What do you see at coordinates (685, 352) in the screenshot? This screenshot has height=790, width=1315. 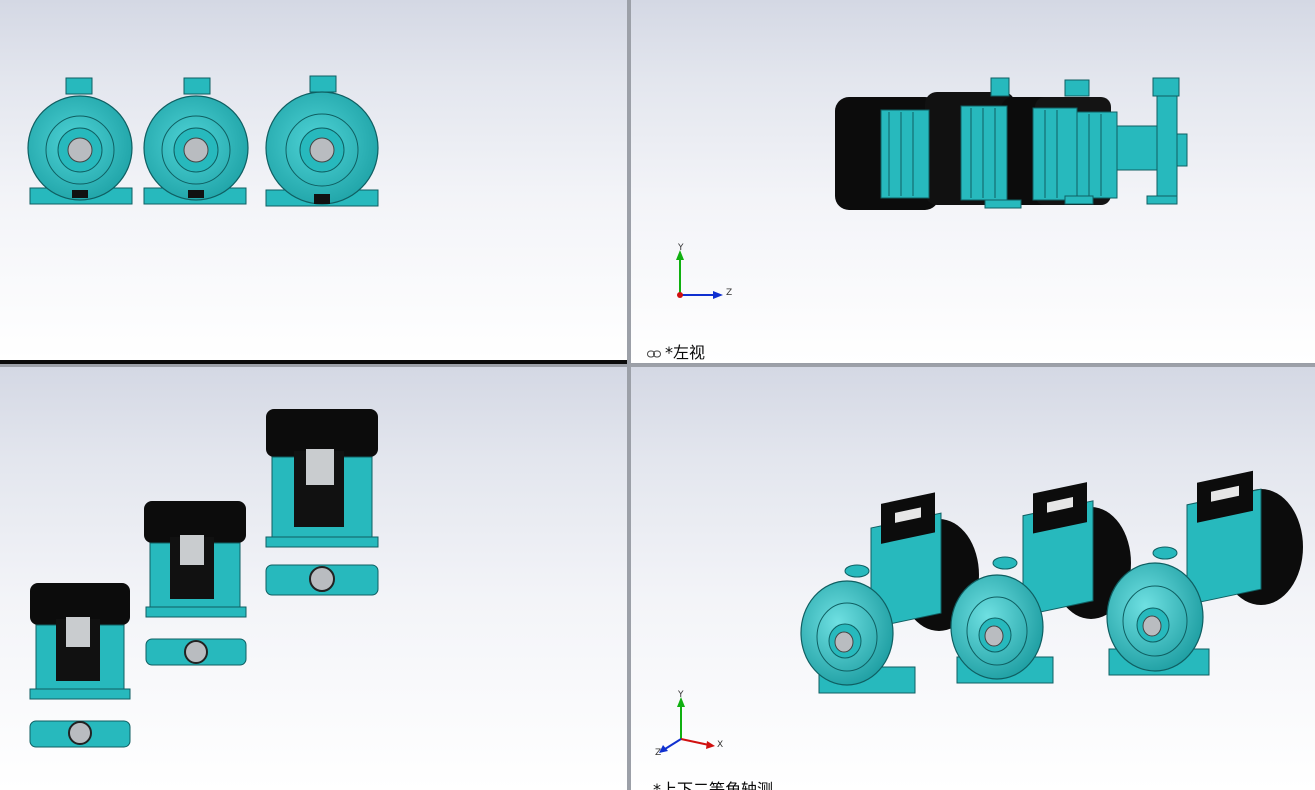 I see `view-name-text: *左视` at bounding box center [685, 352].